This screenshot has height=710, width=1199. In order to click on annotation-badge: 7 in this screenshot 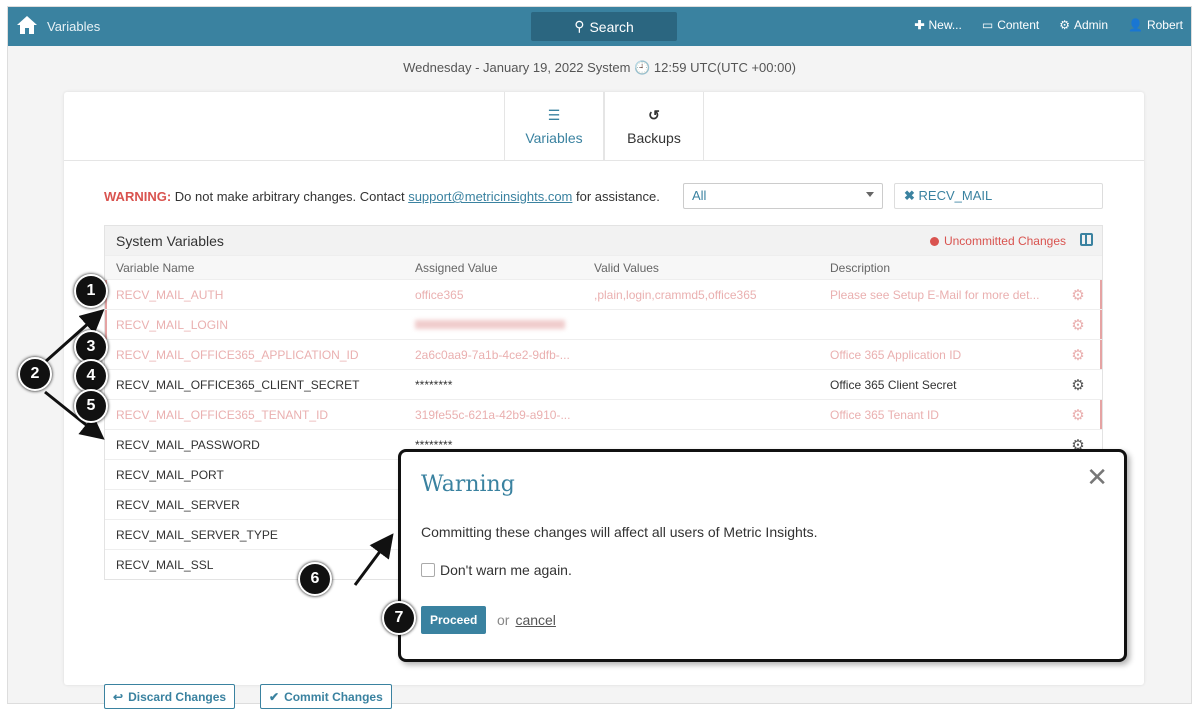, I will do `click(399, 618)`.